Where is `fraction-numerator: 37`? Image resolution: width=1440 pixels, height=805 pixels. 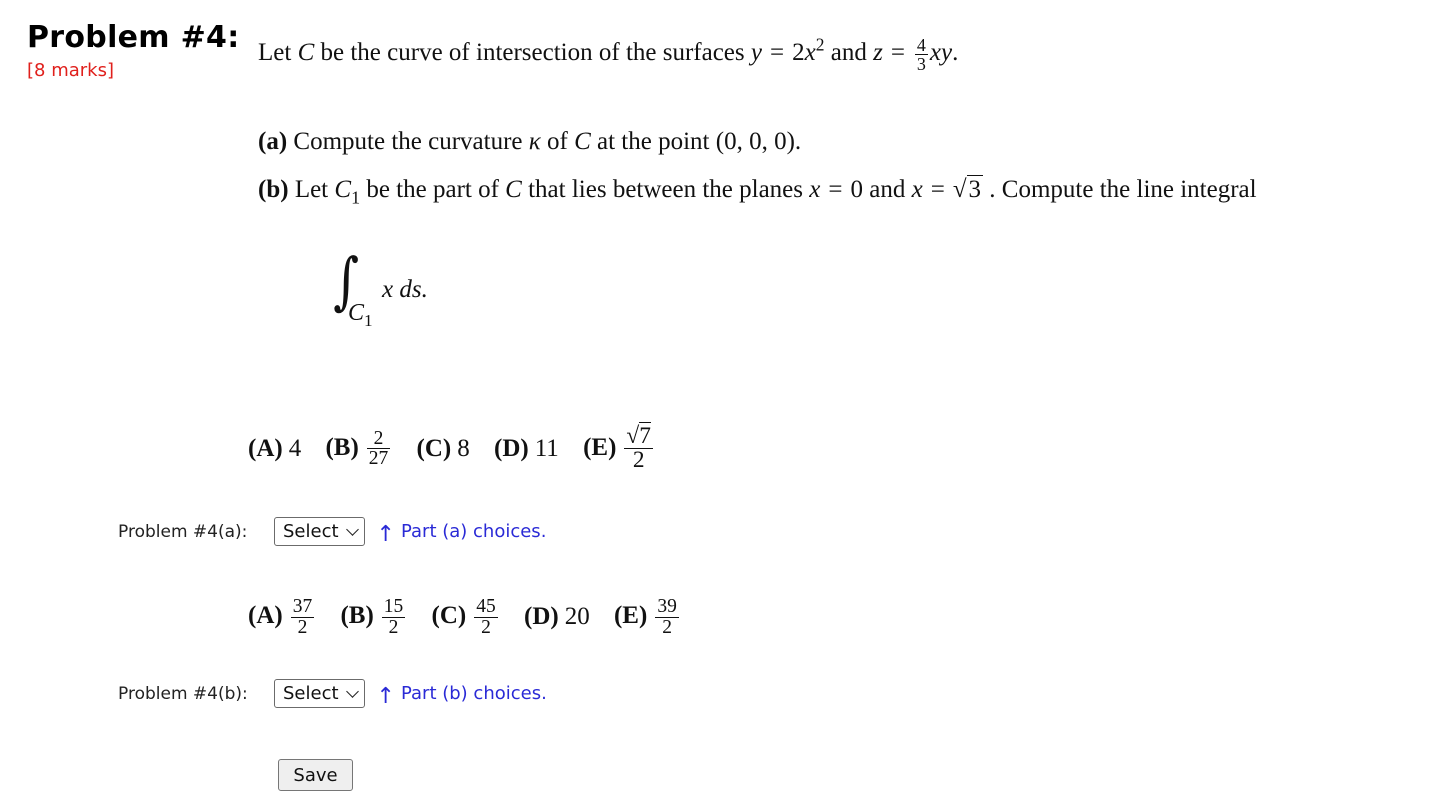
fraction-numerator: 37 is located at coordinates (302, 606).